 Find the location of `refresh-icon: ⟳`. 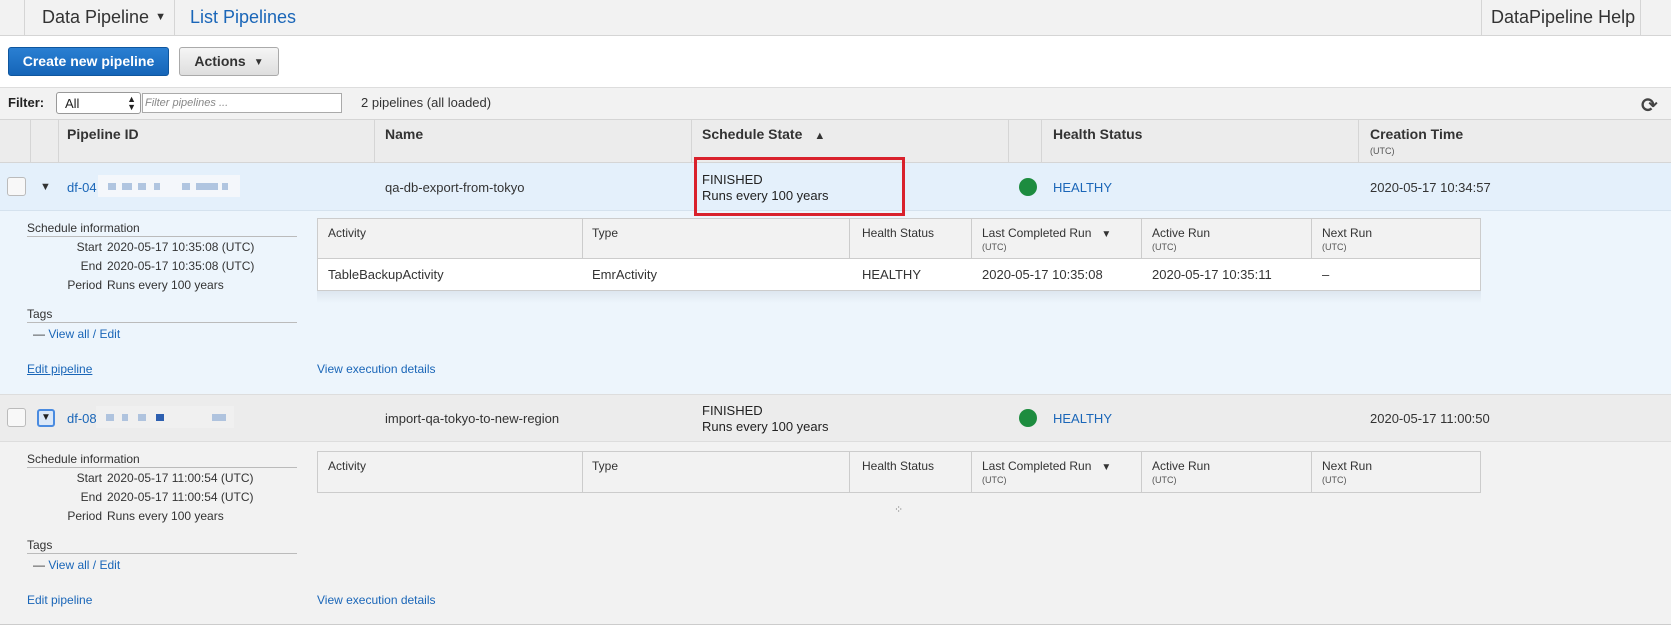

refresh-icon: ⟳ is located at coordinates (1649, 105).